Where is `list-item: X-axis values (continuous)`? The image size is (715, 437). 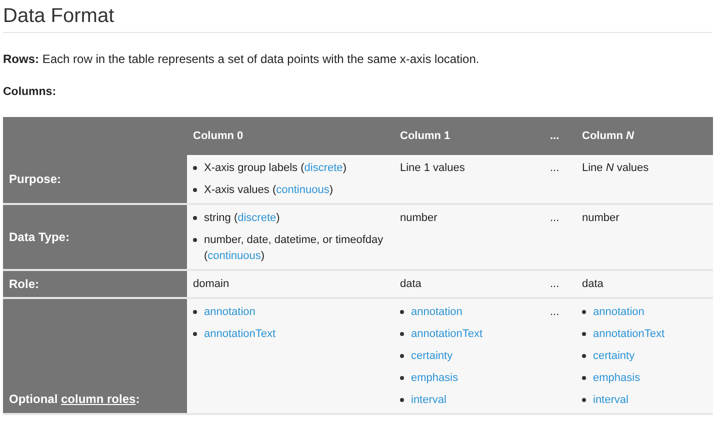 list-item: X-axis values (continuous) is located at coordinates (269, 190).